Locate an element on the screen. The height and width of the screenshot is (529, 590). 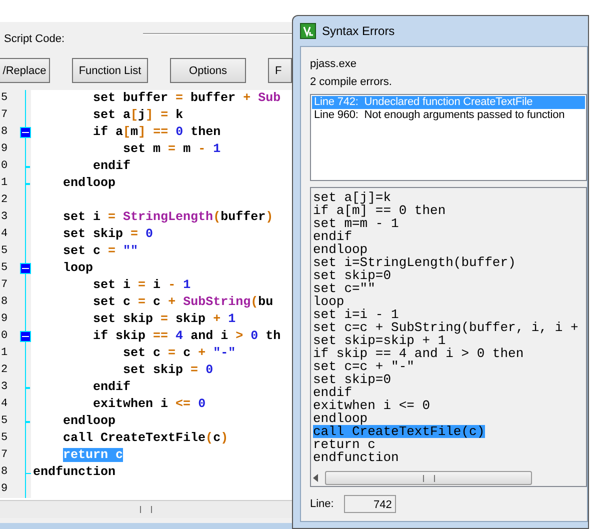
code-line: set c = "" is located at coordinates (100, 251).